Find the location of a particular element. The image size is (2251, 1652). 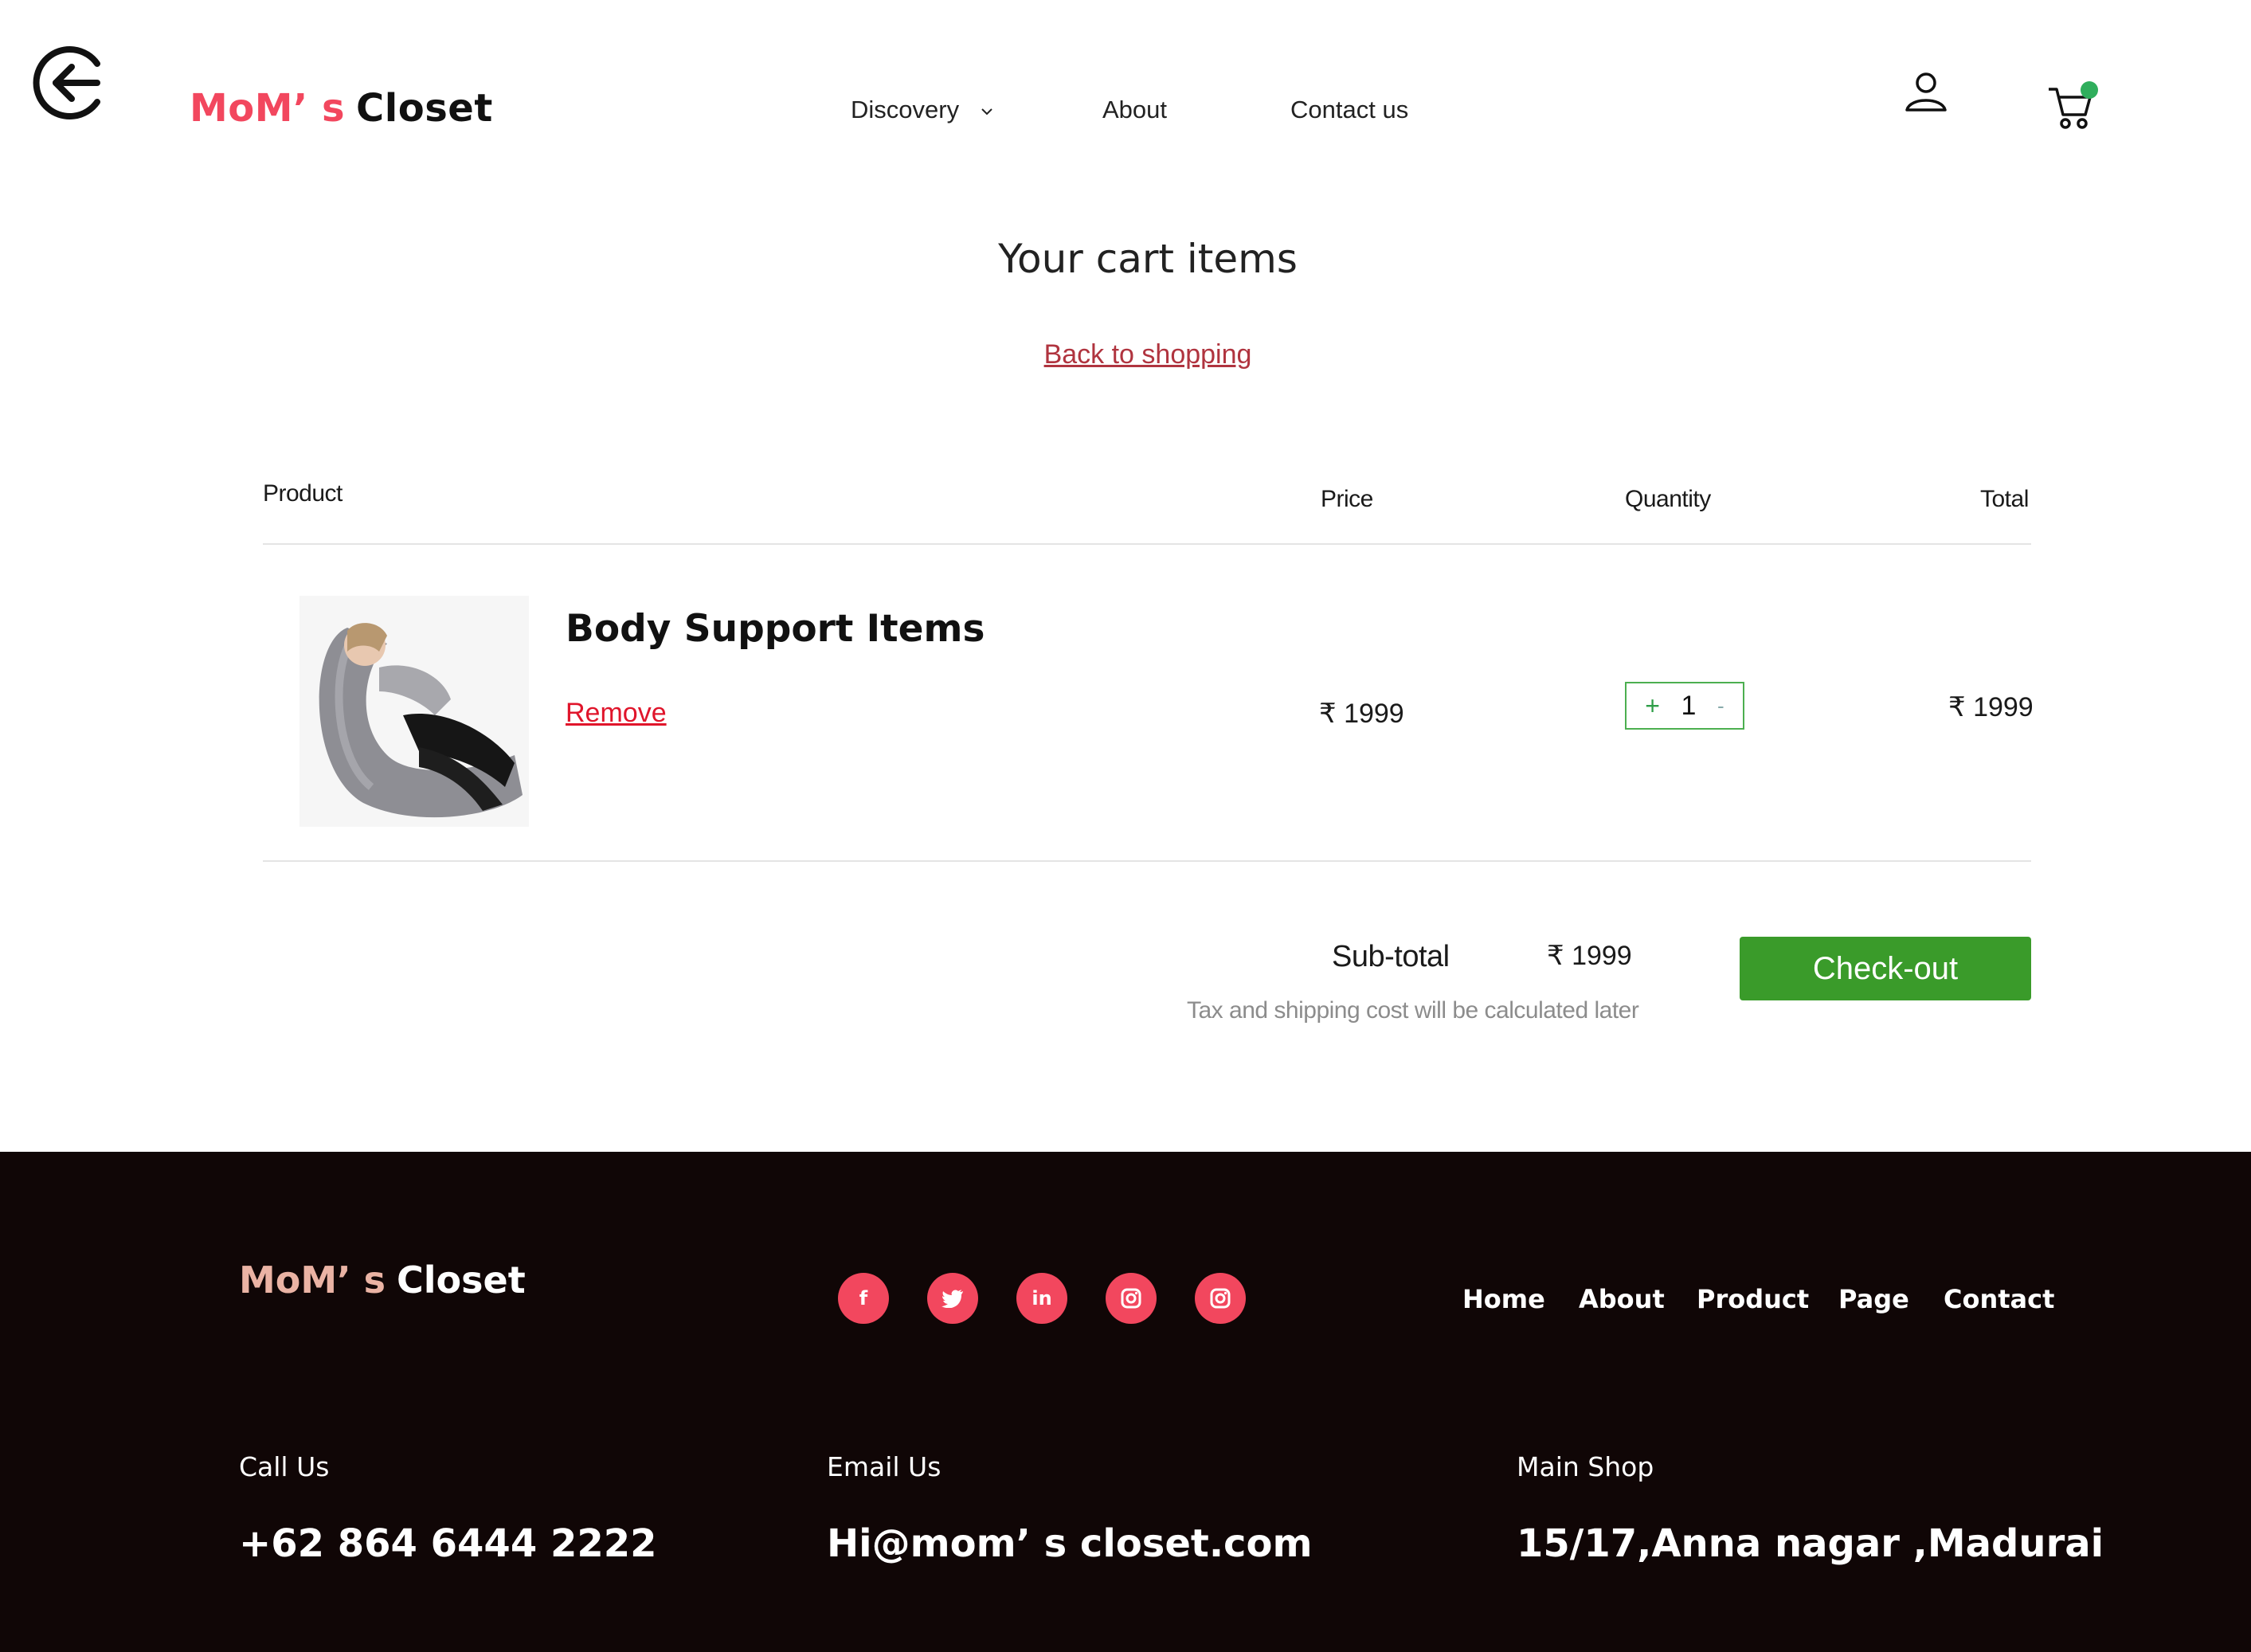

linkedin-link: in is located at coordinates (1041, 1298).